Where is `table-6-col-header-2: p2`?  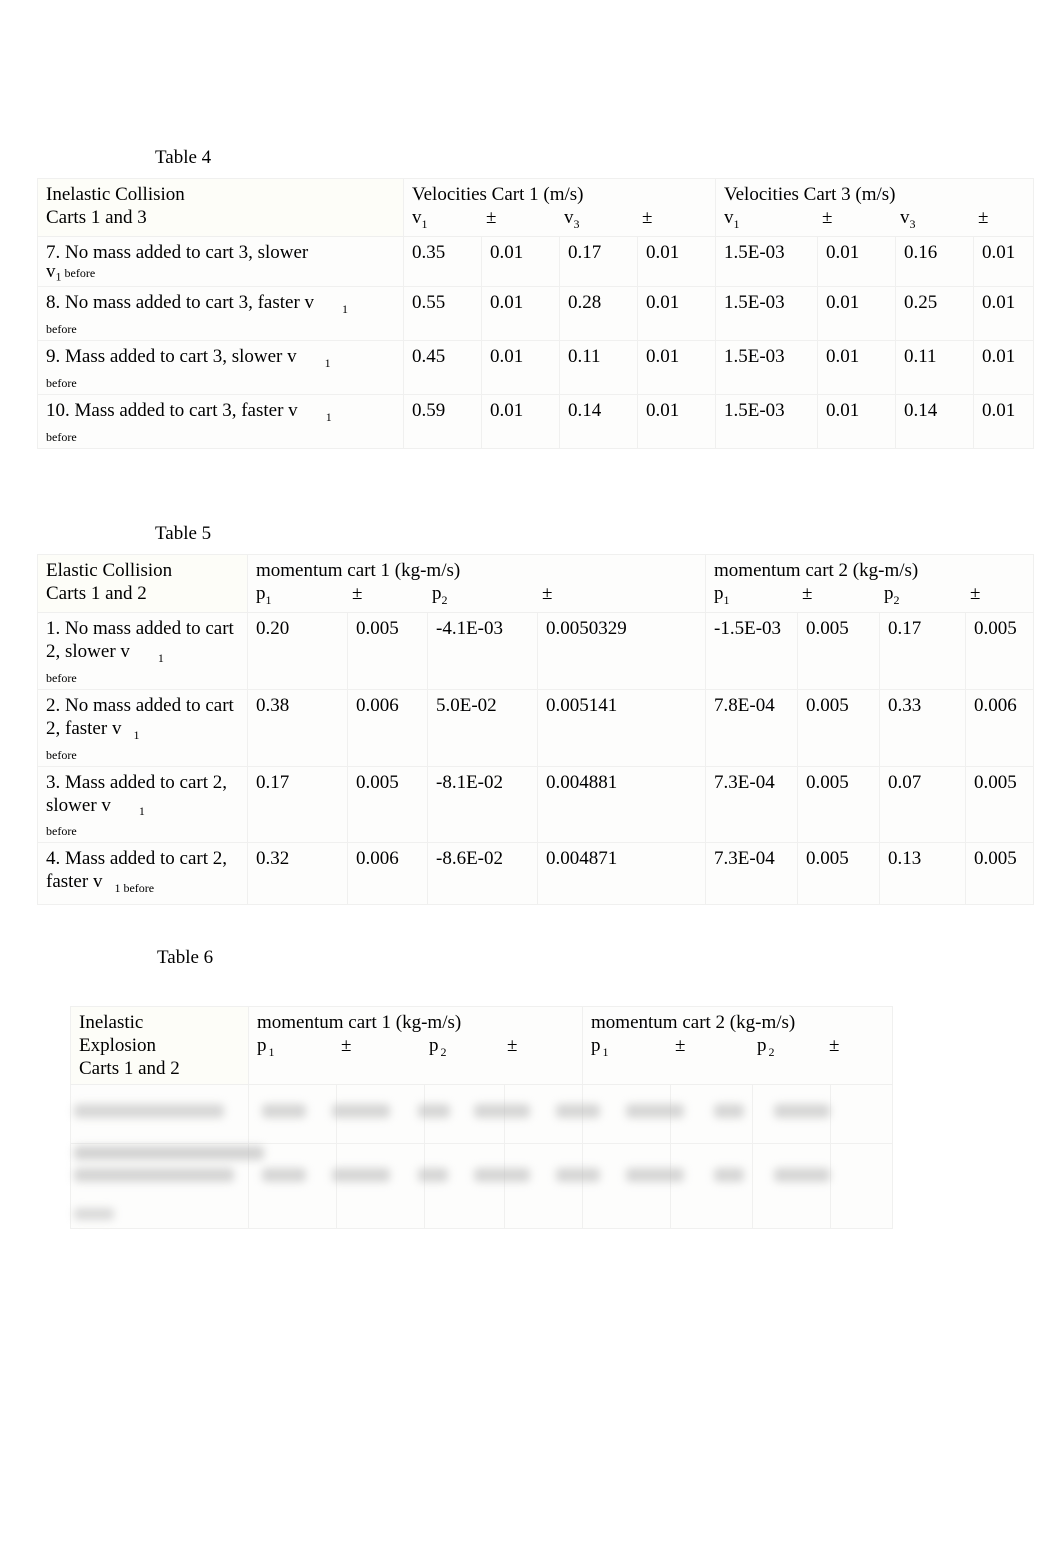
table-6-col-header-2: p2 is located at coordinates (438, 1047).